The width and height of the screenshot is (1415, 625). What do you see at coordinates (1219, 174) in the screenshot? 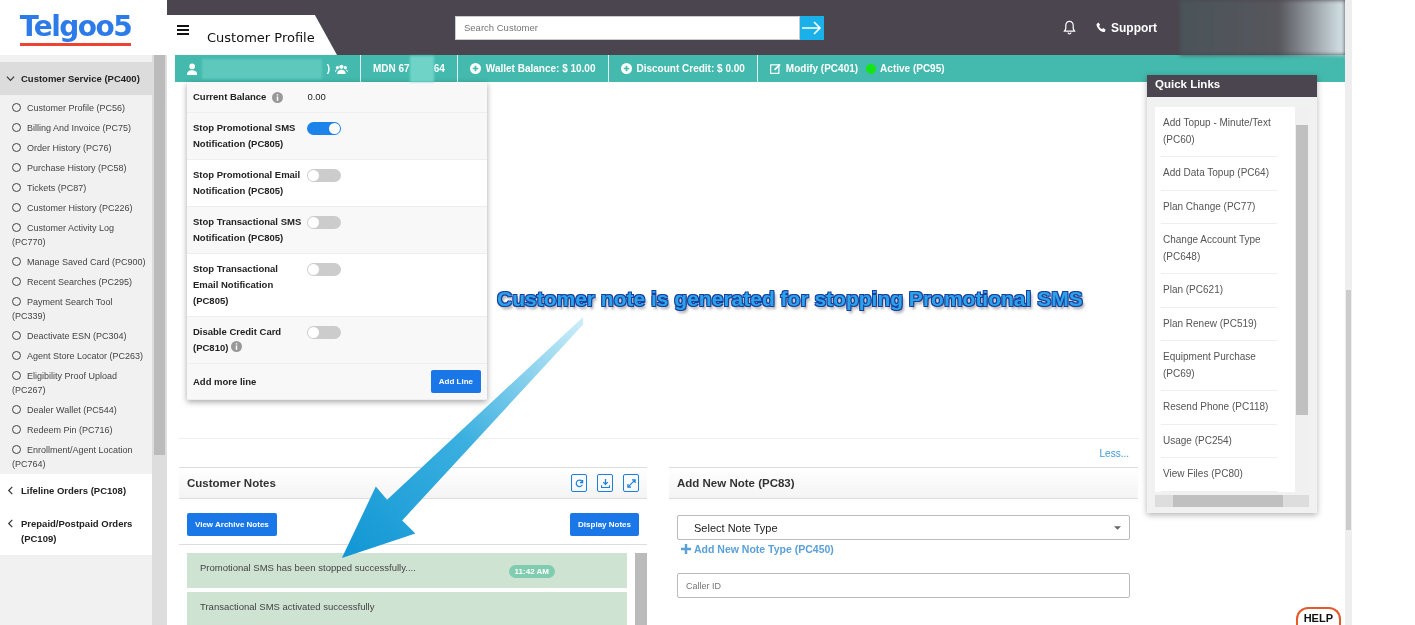
I see `quick-link: Add Data Topup (PC64)` at bounding box center [1219, 174].